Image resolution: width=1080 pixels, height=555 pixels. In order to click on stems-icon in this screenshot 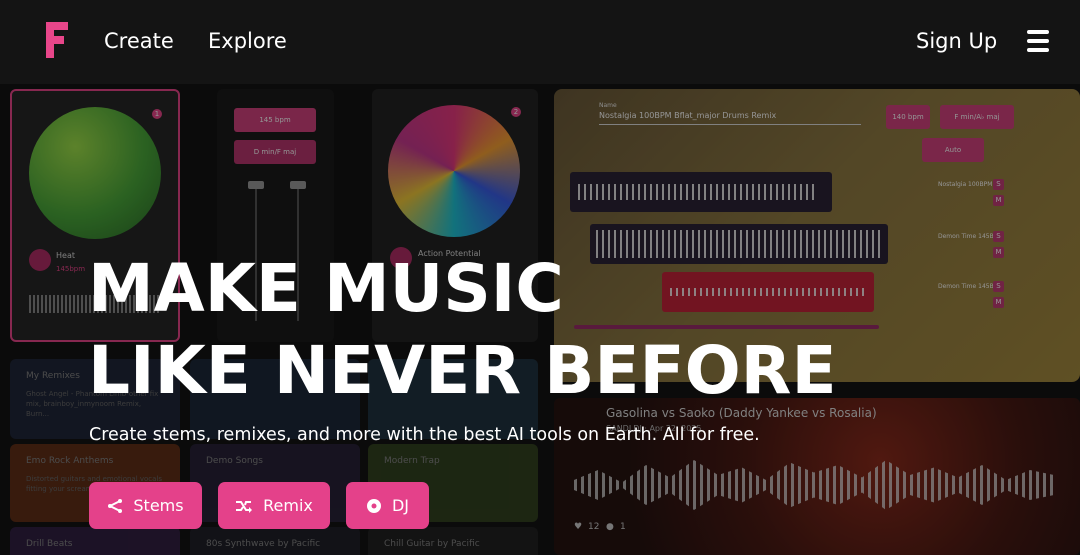, I will do `click(115, 505)`.